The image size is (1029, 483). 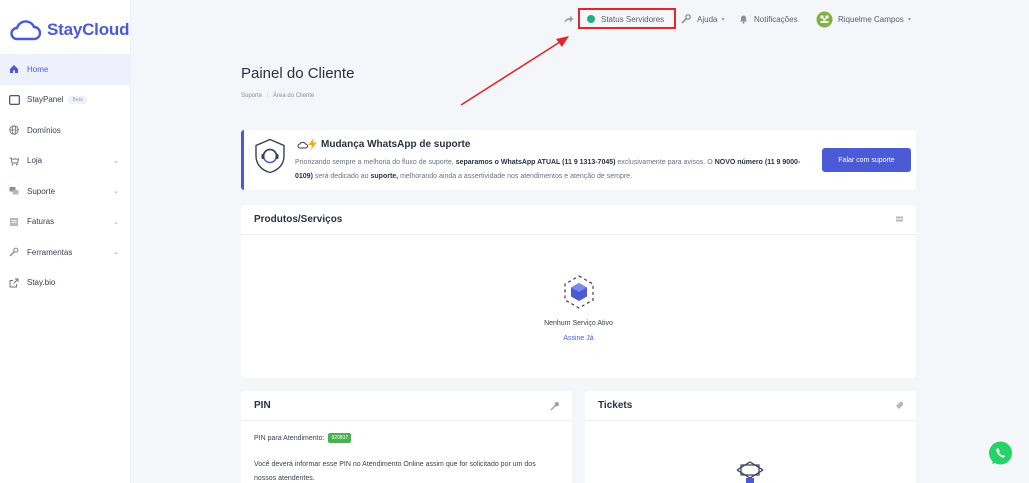 I want to click on notifications-link: Notificações, so click(x=768, y=19).